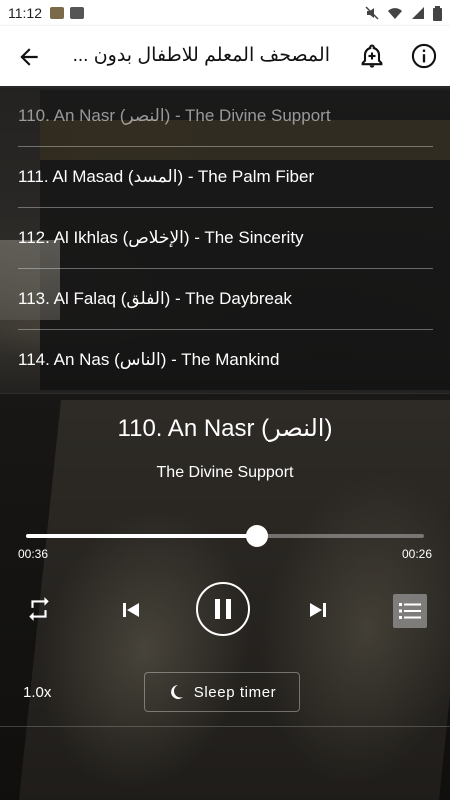 The width and height of the screenshot is (450, 800). Describe the element at coordinates (235, 692) in the screenshot. I see `sleep-timer-label: Sleep timer` at that location.